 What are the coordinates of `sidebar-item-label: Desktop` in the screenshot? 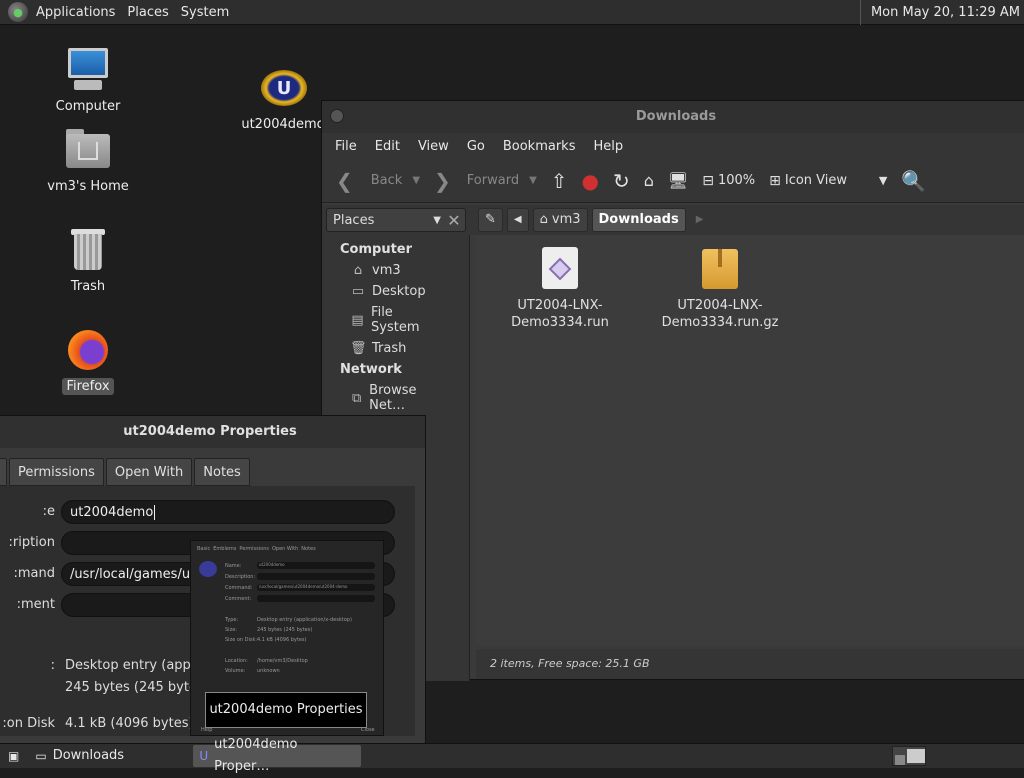 It's located at (399, 291).